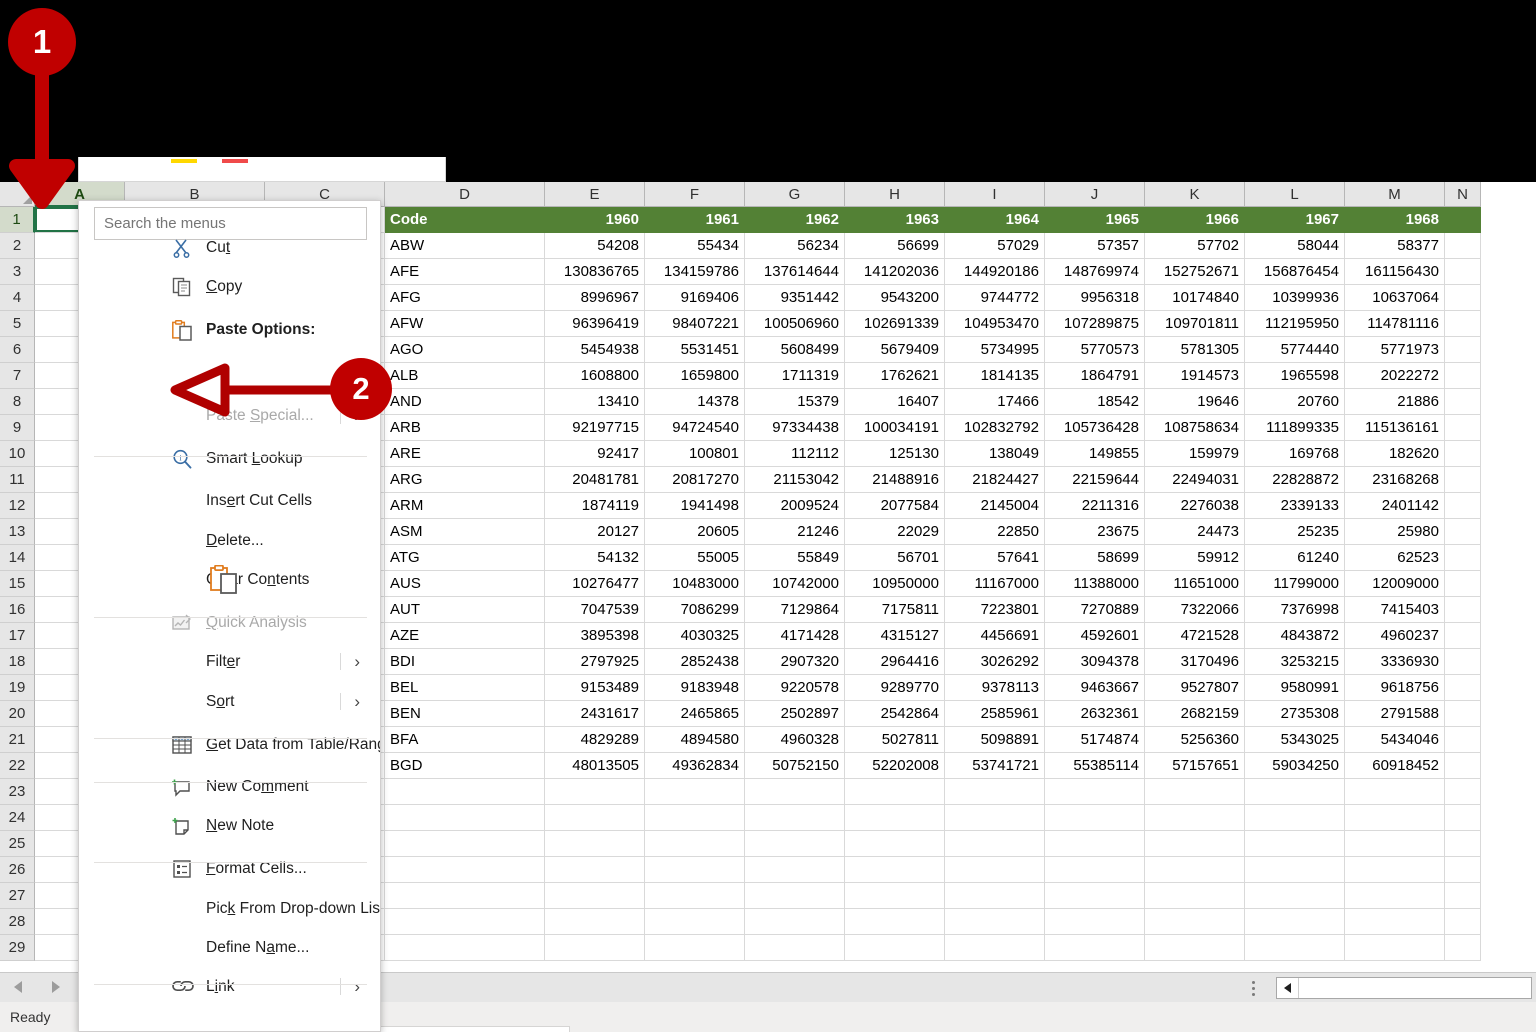 Image resolution: width=1536 pixels, height=1032 pixels. What do you see at coordinates (1195, 298) in the screenshot?
I see `cell-population: 10174840` at bounding box center [1195, 298].